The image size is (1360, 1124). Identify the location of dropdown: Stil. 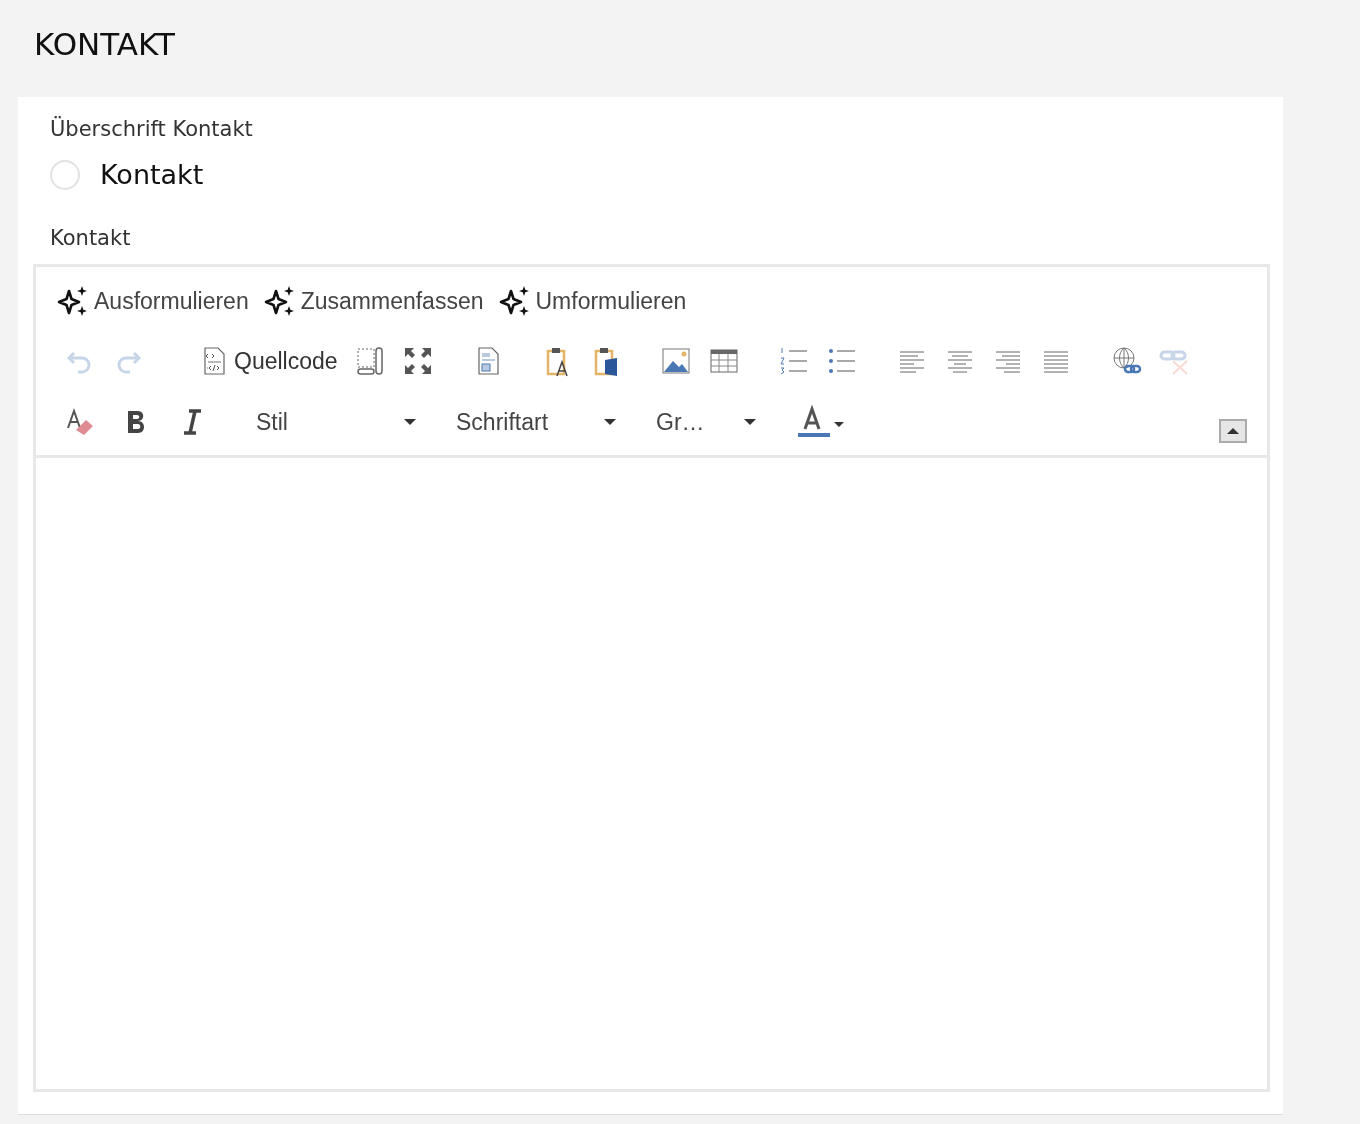
(336, 422).